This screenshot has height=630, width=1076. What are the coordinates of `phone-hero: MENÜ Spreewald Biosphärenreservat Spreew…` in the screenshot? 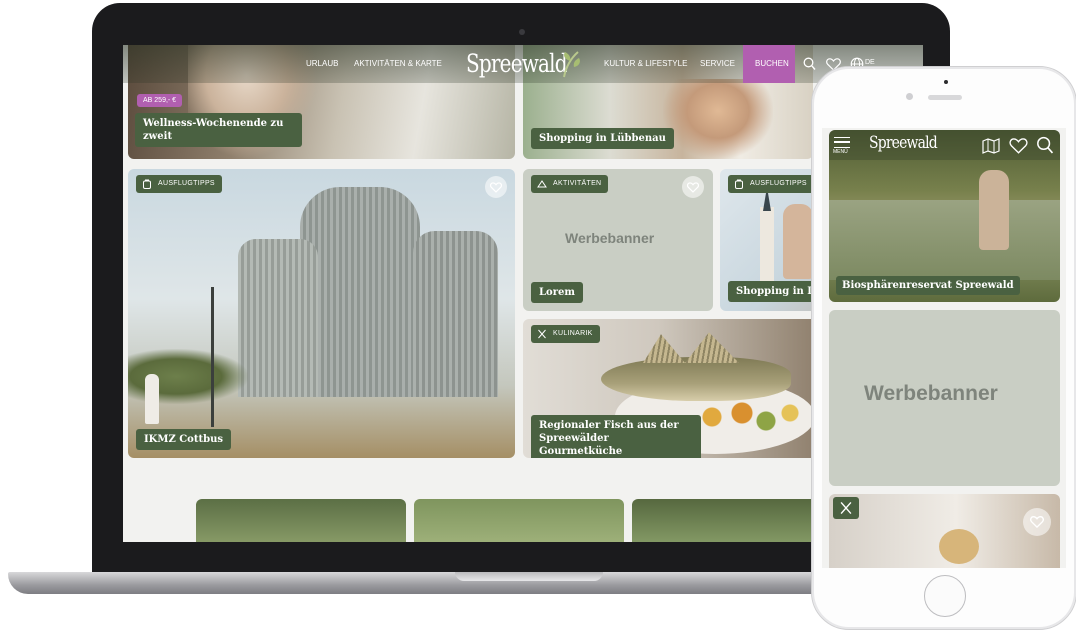 It's located at (944, 216).